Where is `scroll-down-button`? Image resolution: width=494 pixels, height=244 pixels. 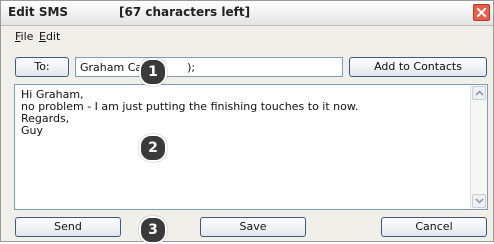 scroll-down-button is located at coordinates (479, 201).